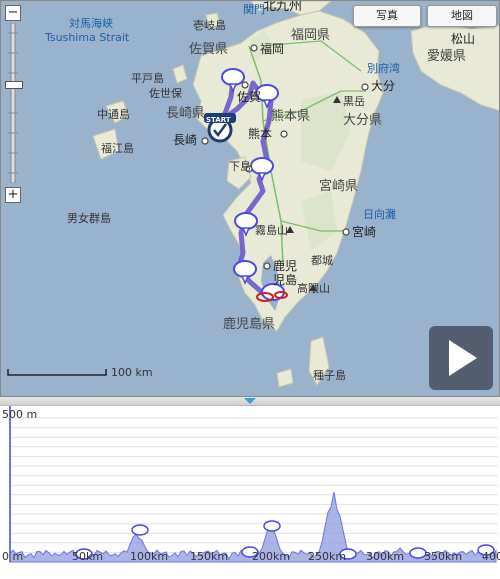  I want to click on zoom-slider-handle, so click(14, 85).